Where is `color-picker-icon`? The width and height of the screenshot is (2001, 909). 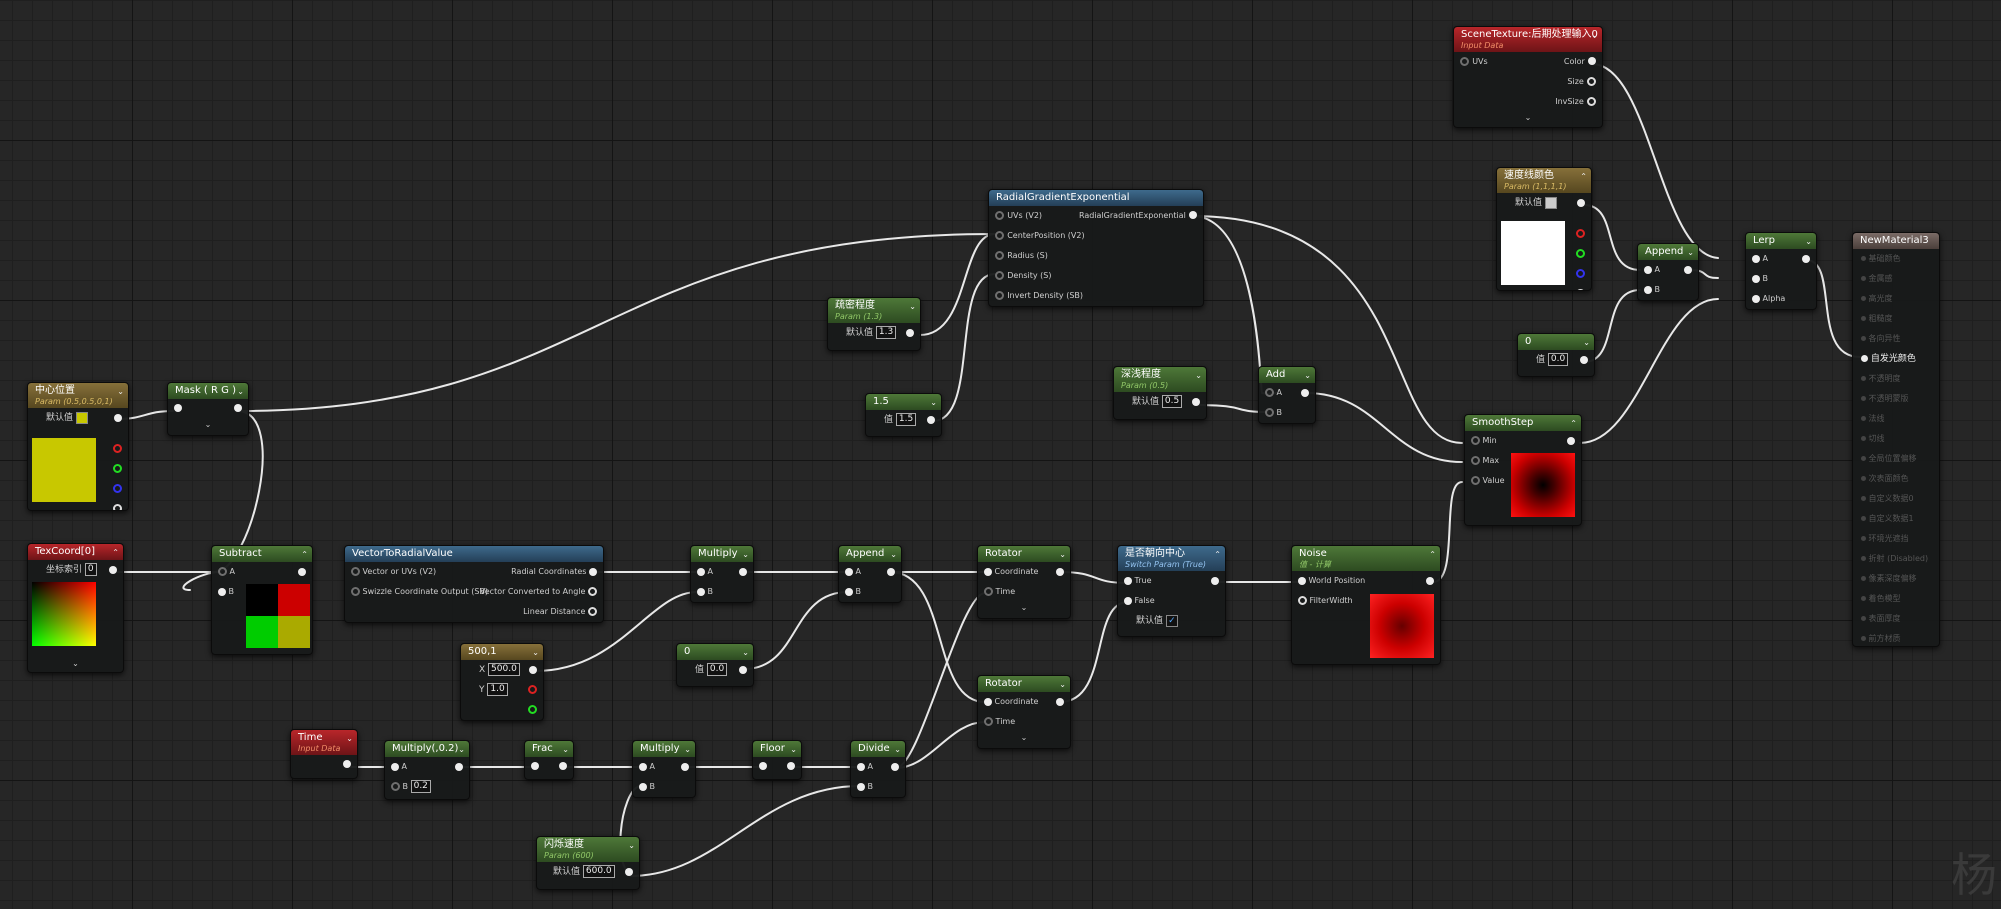
color-picker-icon is located at coordinates (1550, 202).